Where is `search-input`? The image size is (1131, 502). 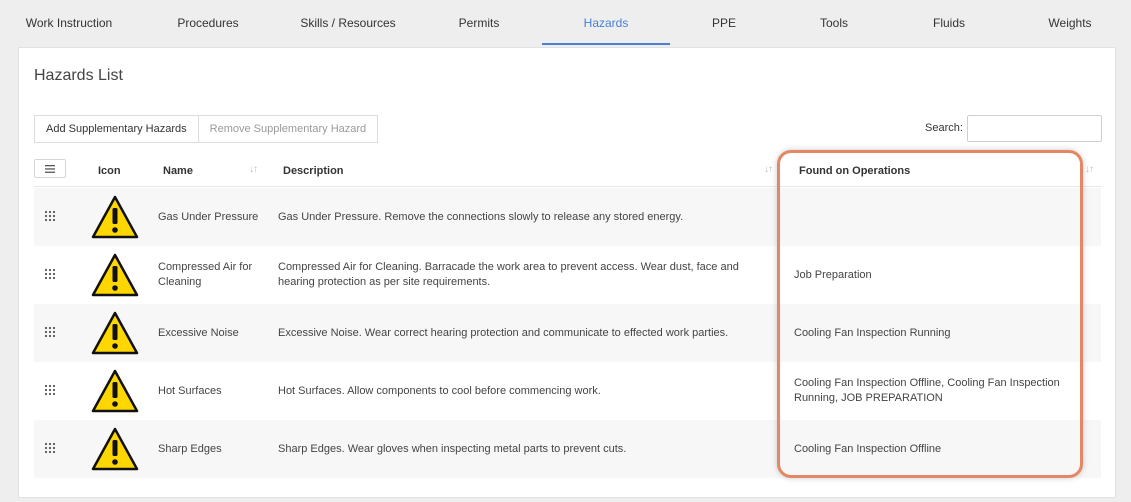
search-input is located at coordinates (1034, 128).